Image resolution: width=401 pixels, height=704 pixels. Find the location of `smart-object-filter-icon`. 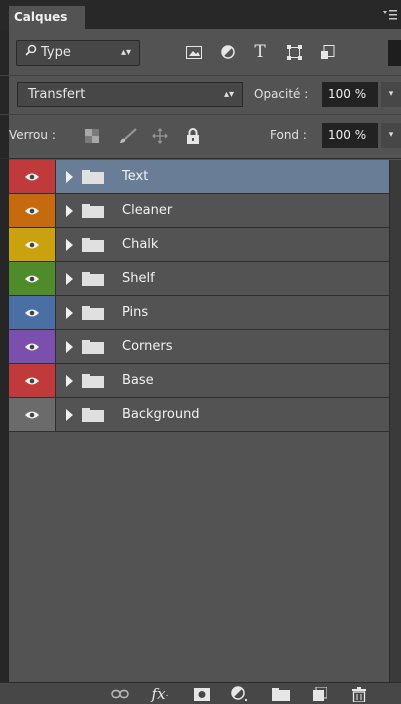

smart-object-filter-icon is located at coordinates (328, 52).